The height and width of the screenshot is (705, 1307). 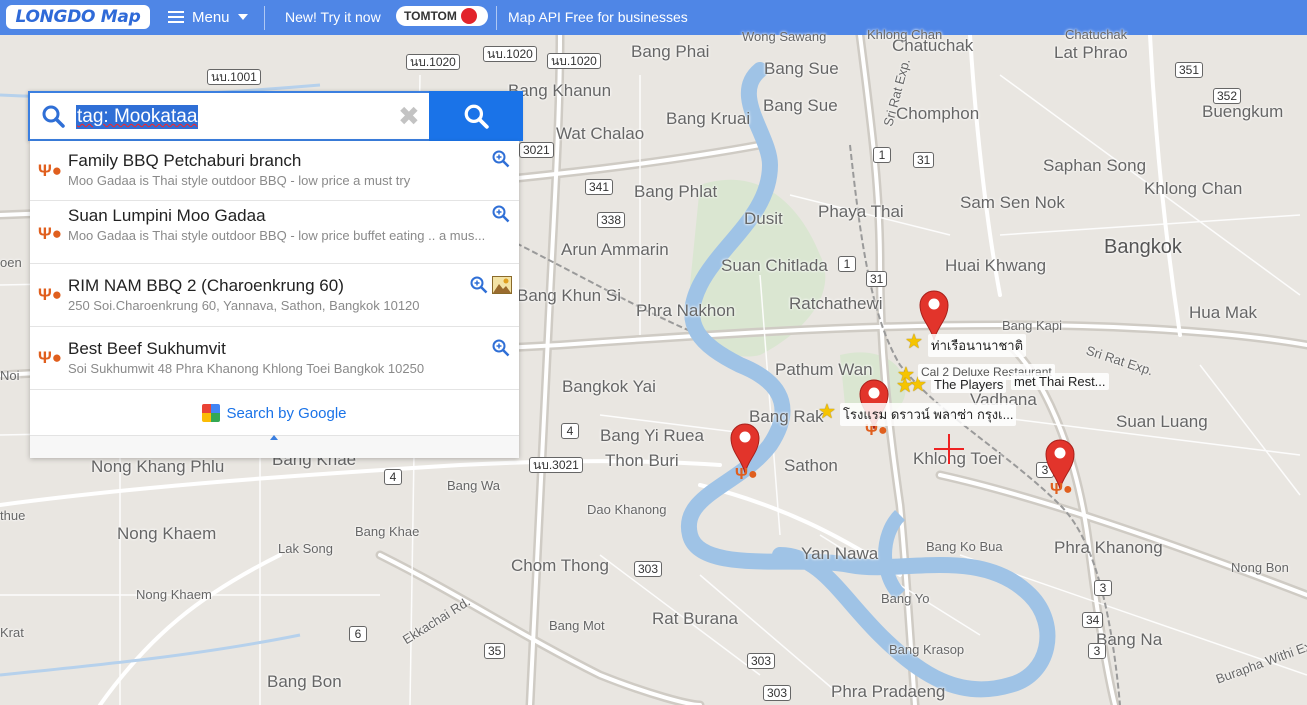 What do you see at coordinates (861, 211) in the screenshot?
I see `map-place-label: Phaya Thai` at bounding box center [861, 211].